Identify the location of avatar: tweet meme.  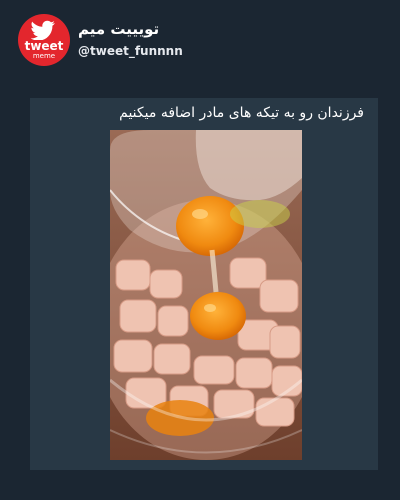
(44, 40).